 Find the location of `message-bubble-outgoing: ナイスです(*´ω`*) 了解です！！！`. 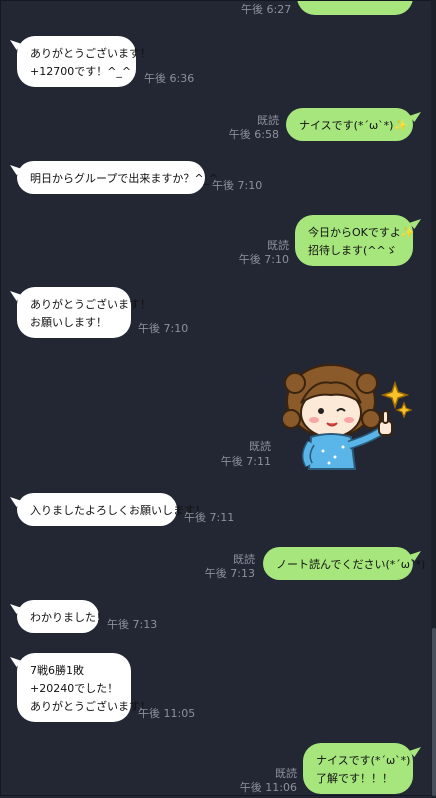

message-bubble-outgoing: ナイスです(*´ω`*) 了解です！！！ is located at coordinates (358, 768).